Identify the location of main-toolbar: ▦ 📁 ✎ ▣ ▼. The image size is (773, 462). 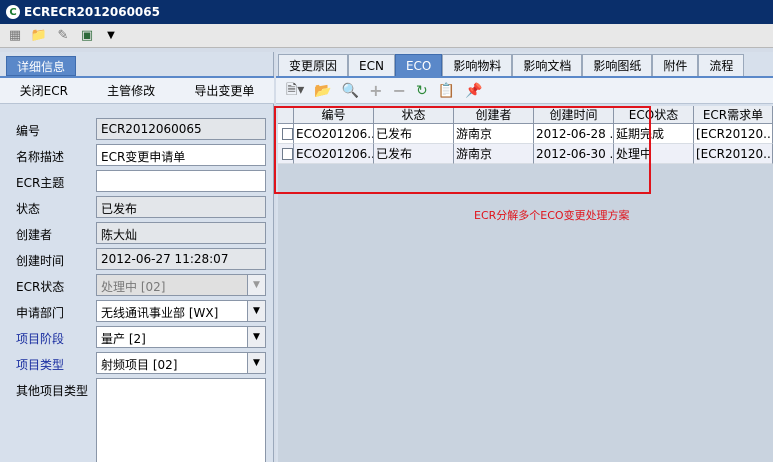
(386, 36).